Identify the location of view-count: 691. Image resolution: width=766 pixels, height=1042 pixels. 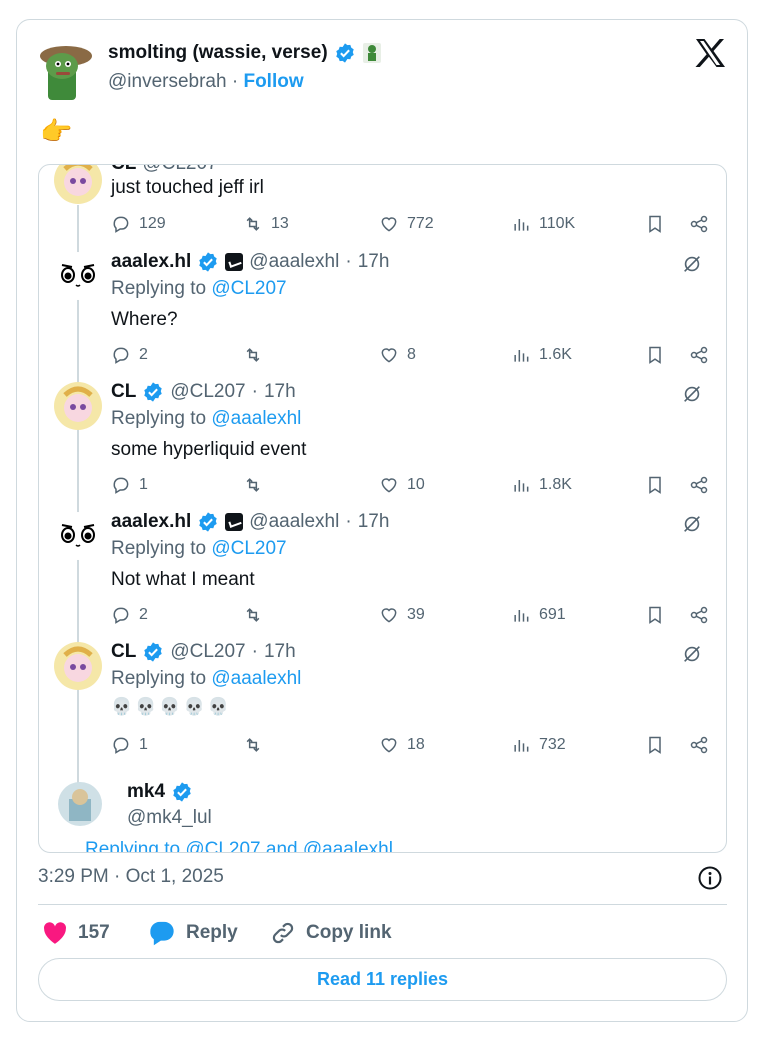
(552, 614).